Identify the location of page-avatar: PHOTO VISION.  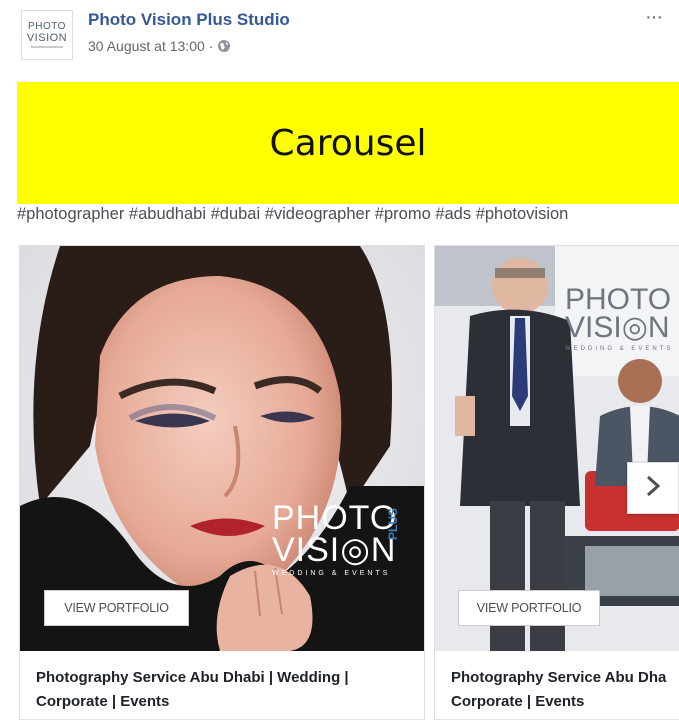
(47, 35).